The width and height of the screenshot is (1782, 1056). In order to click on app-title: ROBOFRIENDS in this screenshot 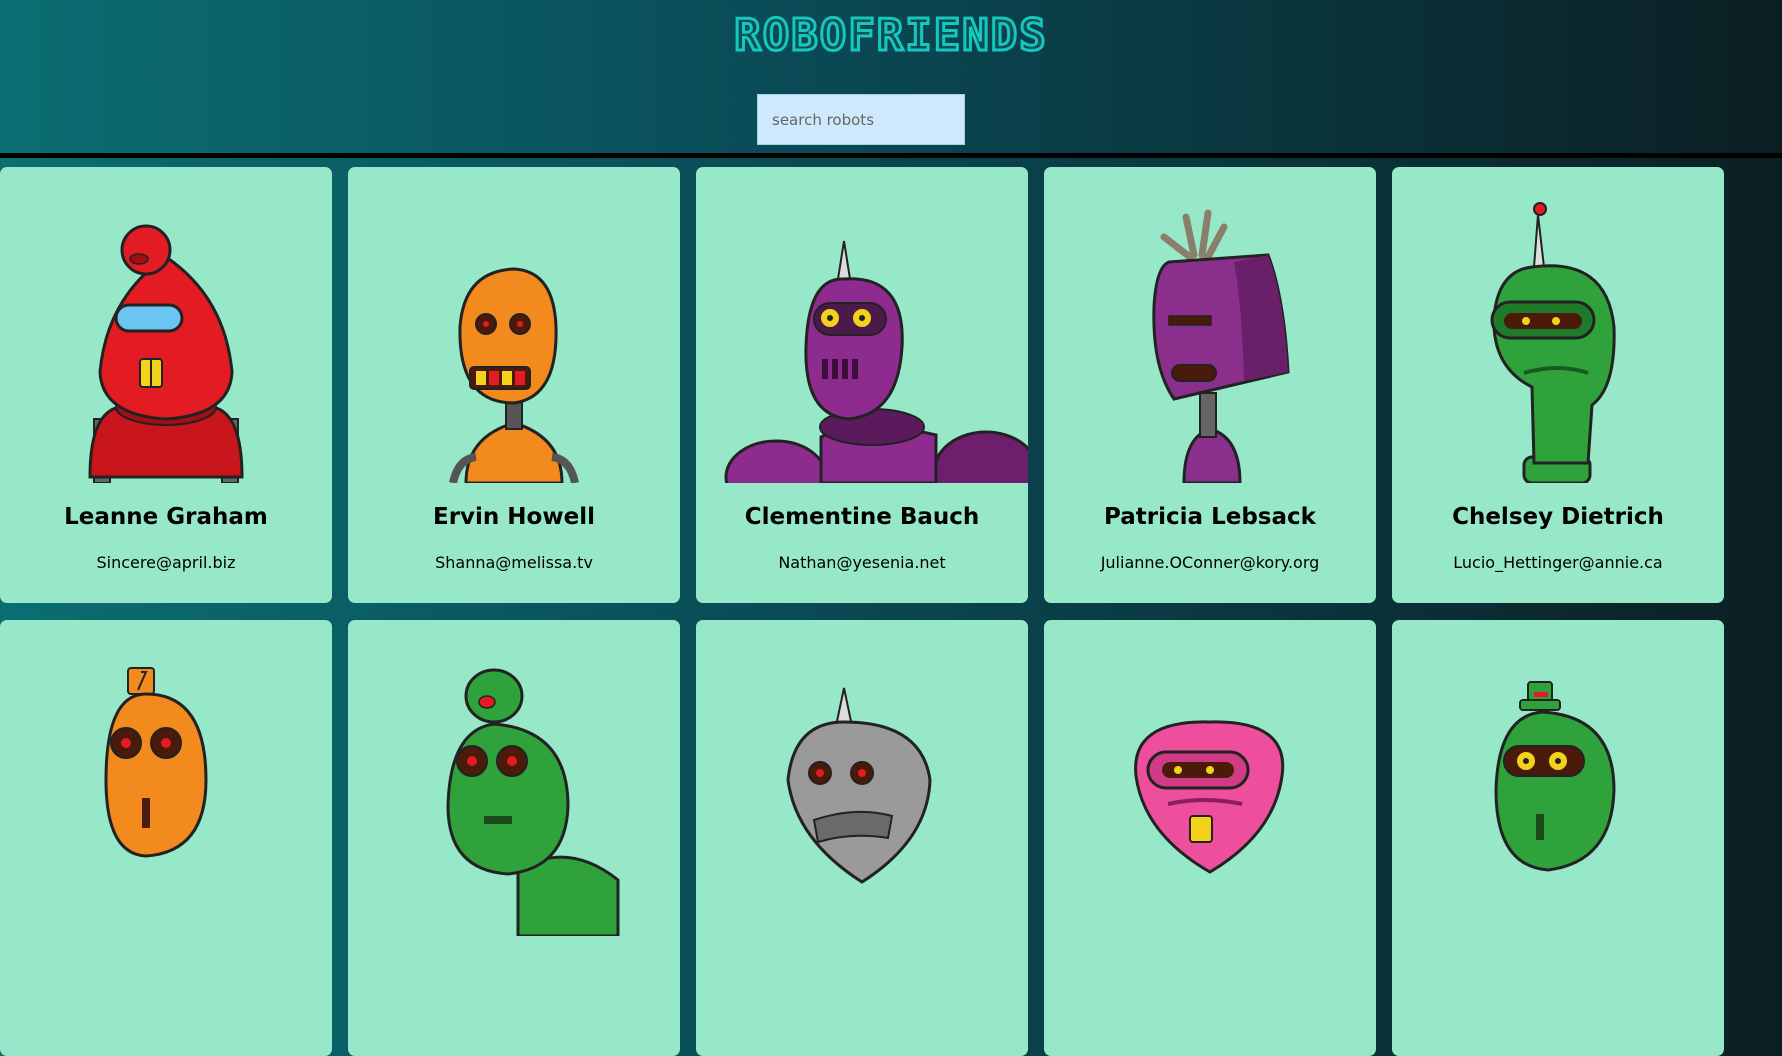, I will do `click(890, 36)`.